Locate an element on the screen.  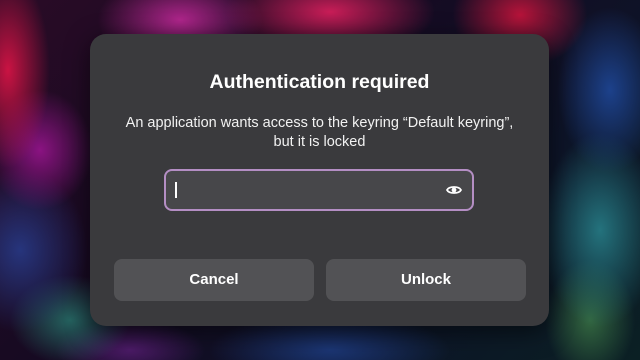
cancel-button: Cancel is located at coordinates (214, 280).